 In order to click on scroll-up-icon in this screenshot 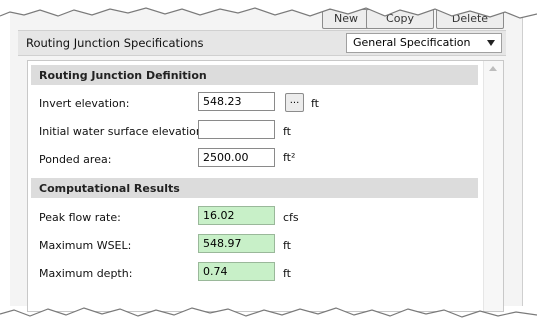, I will do `click(493, 68)`.